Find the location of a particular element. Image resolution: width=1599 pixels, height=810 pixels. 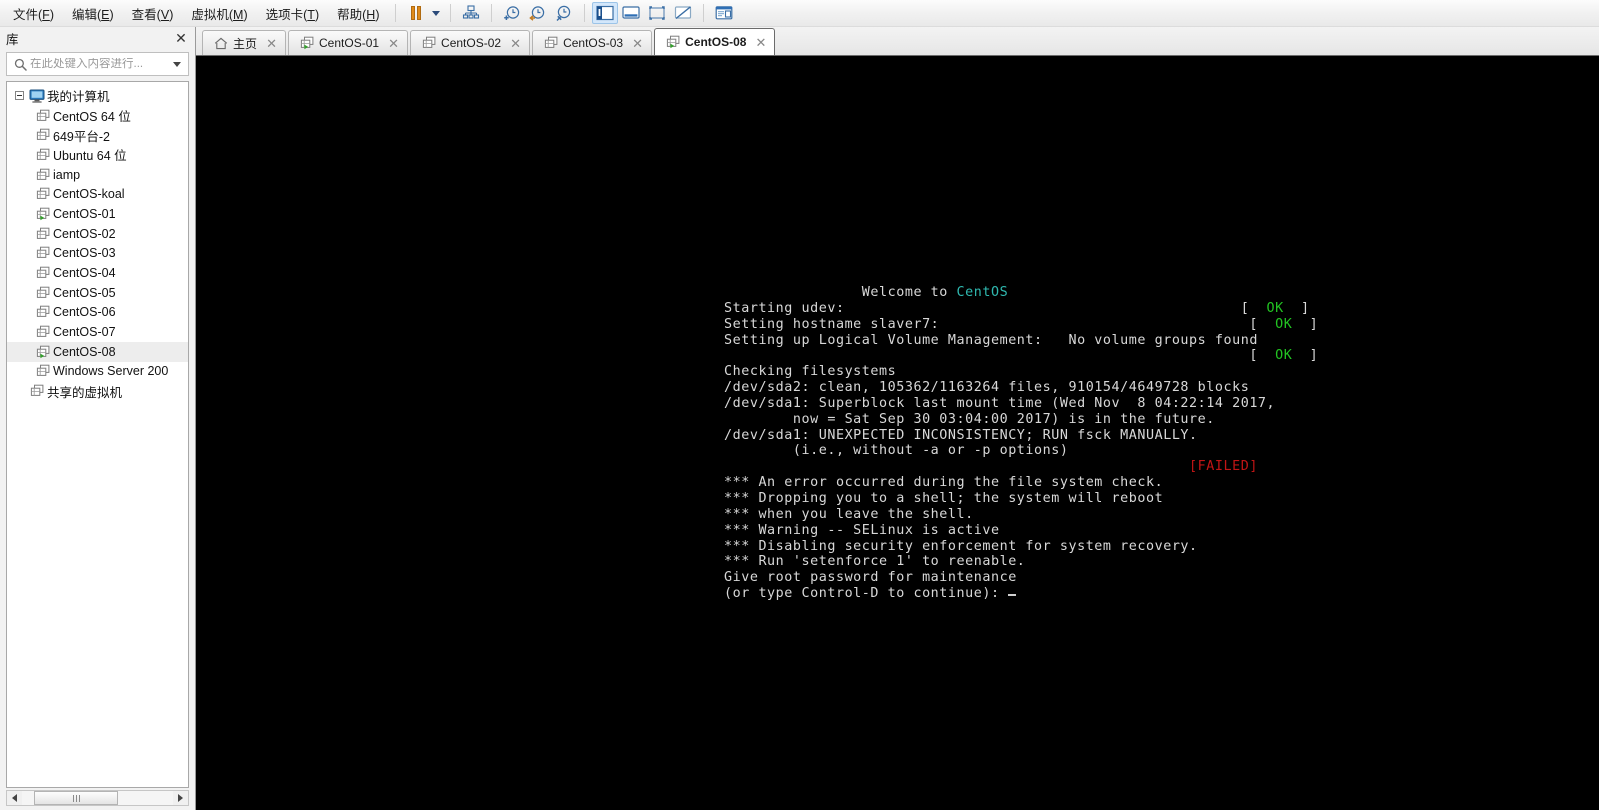

library-sidebar: 库 ✕ 我的计算机Cen is located at coordinates (98, 418).